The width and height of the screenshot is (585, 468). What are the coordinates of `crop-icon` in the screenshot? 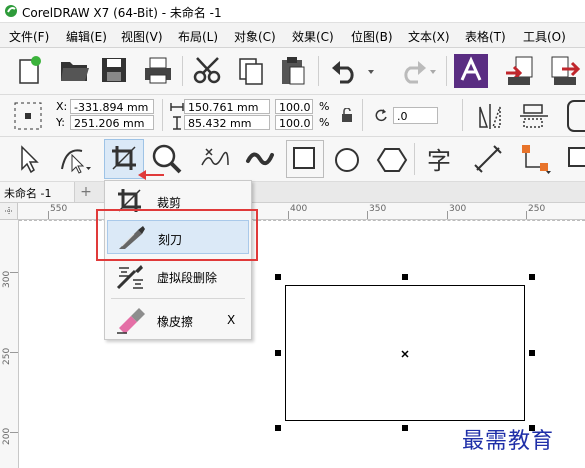 It's located at (124, 158).